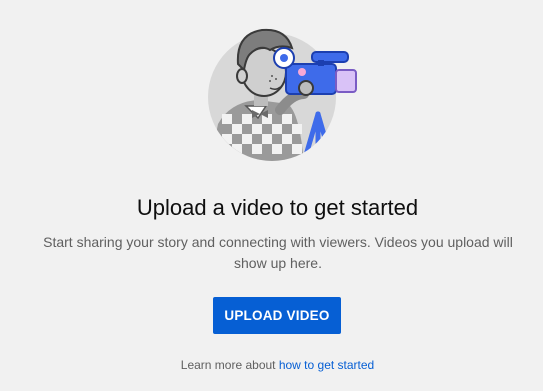  I want to click on how-to-get-started-link: how to get started, so click(326, 365).